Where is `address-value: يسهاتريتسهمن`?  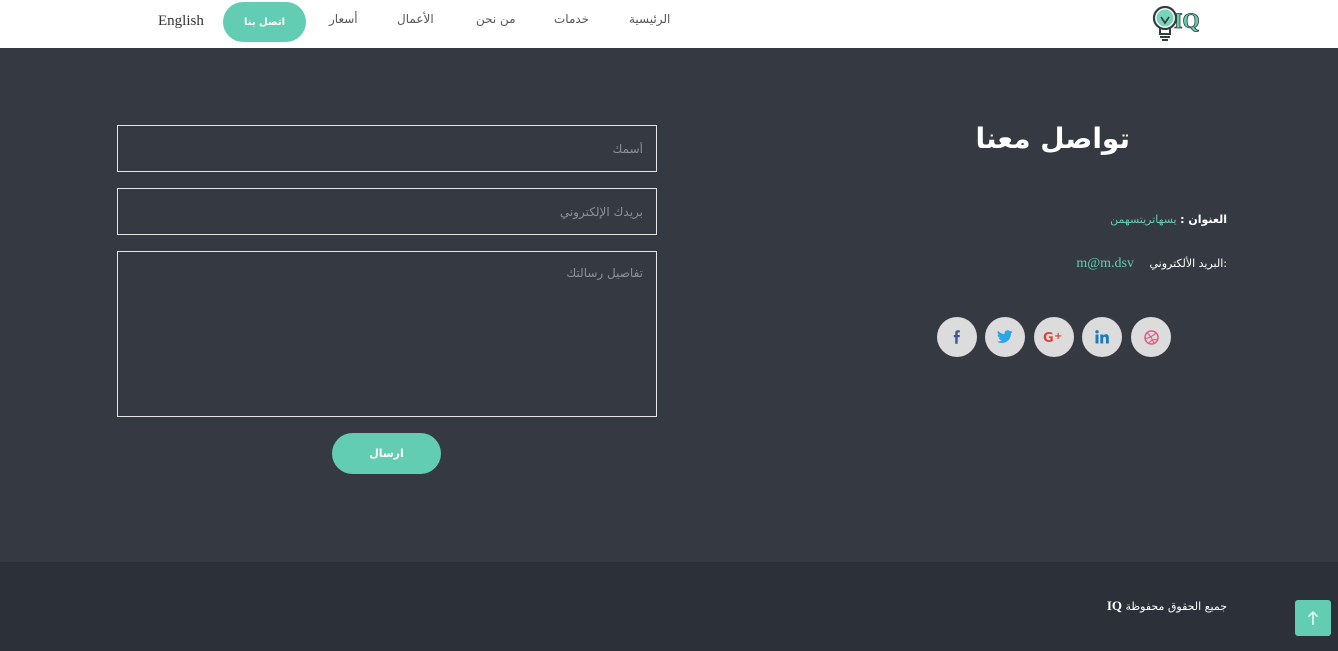 address-value: يسهاتريتسهمن is located at coordinates (1143, 219).